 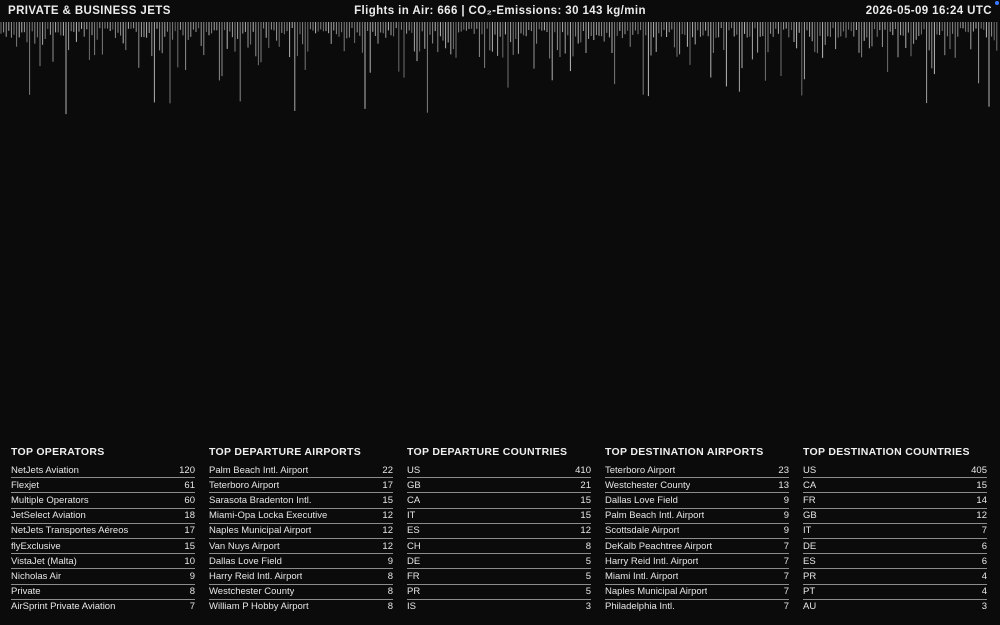 What do you see at coordinates (642, 576) in the screenshot?
I see `row-label: Miami Intl. Airport` at bounding box center [642, 576].